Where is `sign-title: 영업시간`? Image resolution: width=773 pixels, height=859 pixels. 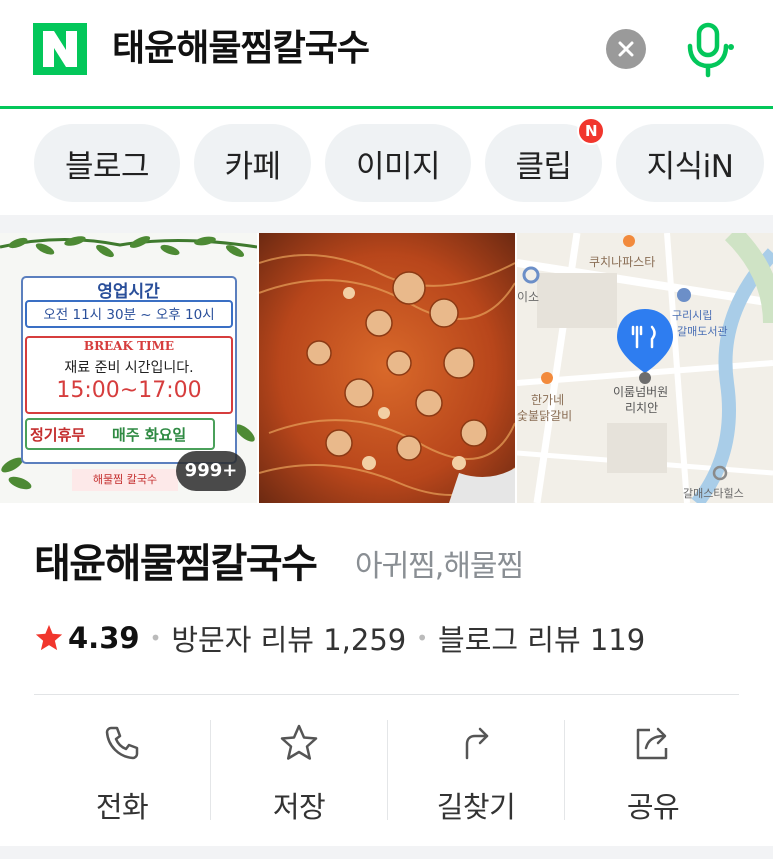 sign-title: 영업시간 is located at coordinates (128, 292).